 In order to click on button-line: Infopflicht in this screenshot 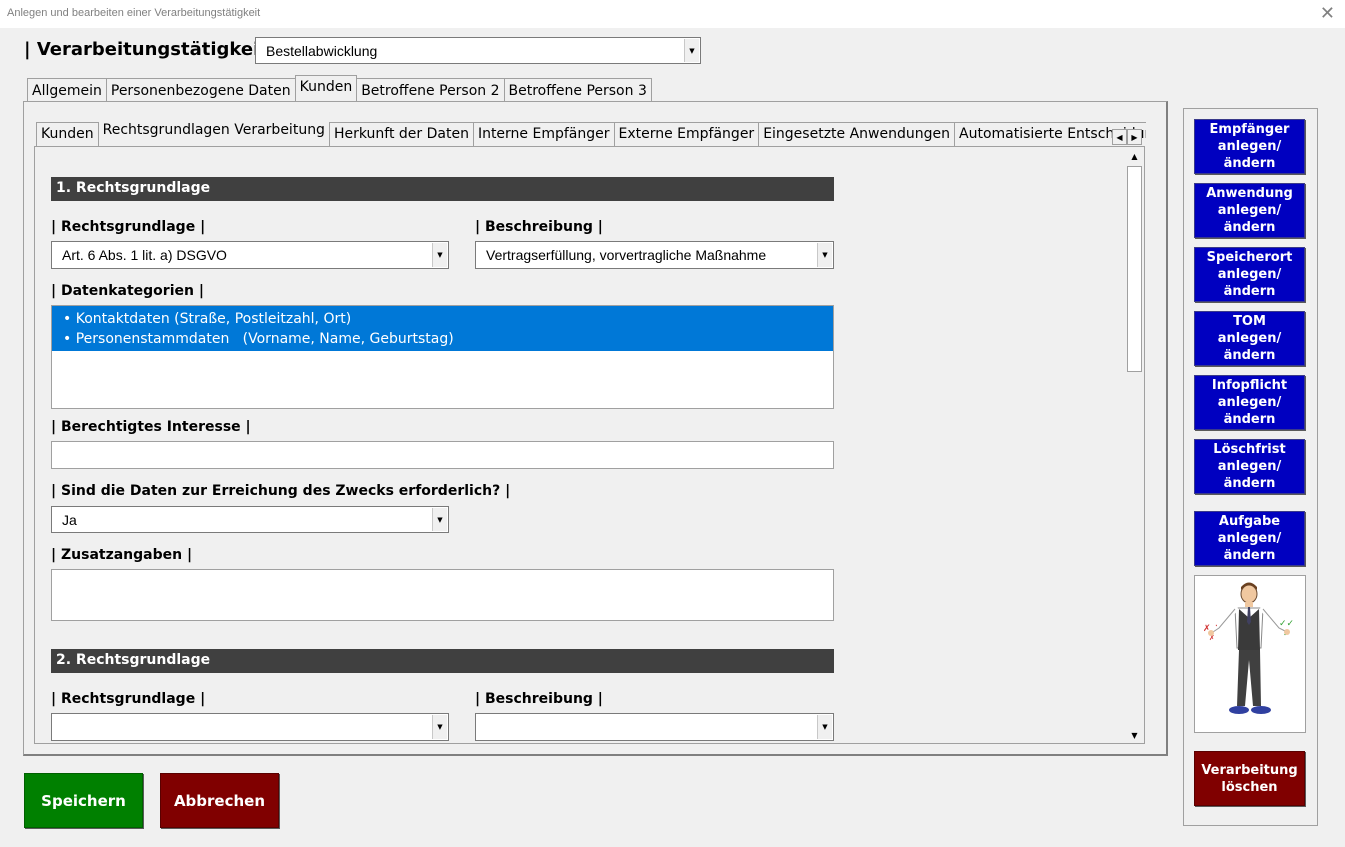, I will do `click(1249, 385)`.